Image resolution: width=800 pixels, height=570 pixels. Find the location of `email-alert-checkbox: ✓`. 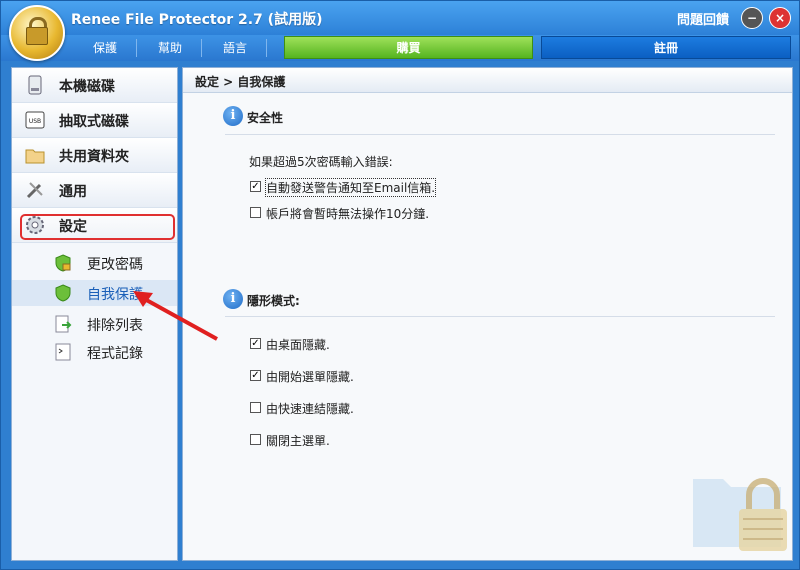

email-alert-checkbox: ✓ is located at coordinates (255, 186).